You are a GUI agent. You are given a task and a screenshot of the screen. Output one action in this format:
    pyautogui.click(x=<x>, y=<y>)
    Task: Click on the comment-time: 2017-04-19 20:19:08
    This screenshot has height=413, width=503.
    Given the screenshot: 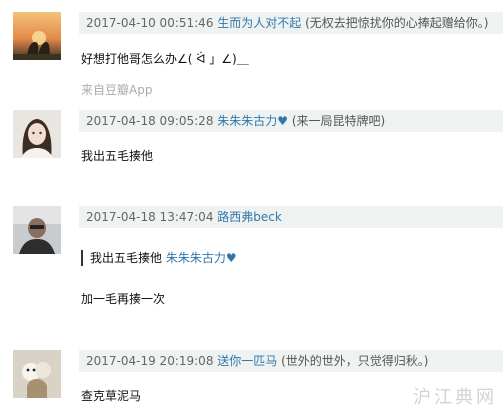 What is the action you would take?
    pyautogui.click(x=150, y=361)
    